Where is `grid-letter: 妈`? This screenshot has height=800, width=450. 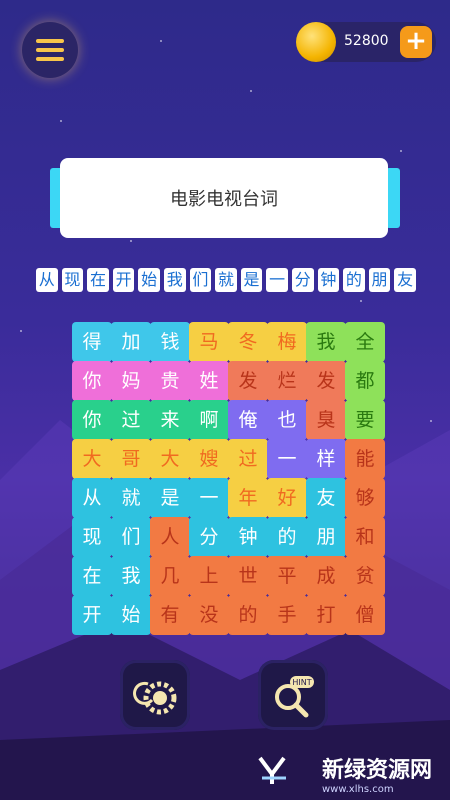 grid-letter: 妈 is located at coordinates (131, 381).